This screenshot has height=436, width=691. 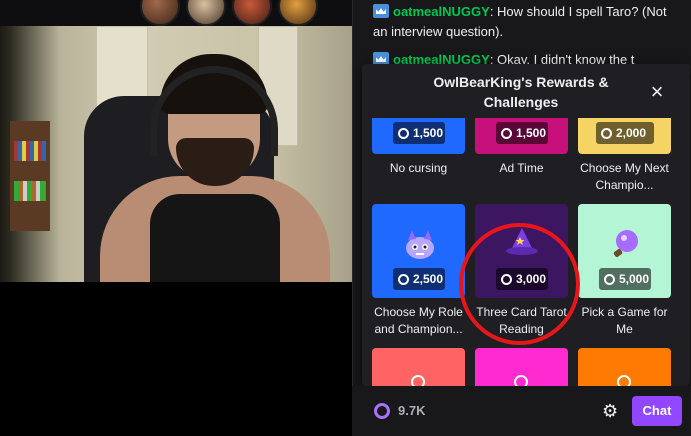 I want to click on chat-bottom-bar: 9.7K ⚙ Chat, so click(x=521, y=411).